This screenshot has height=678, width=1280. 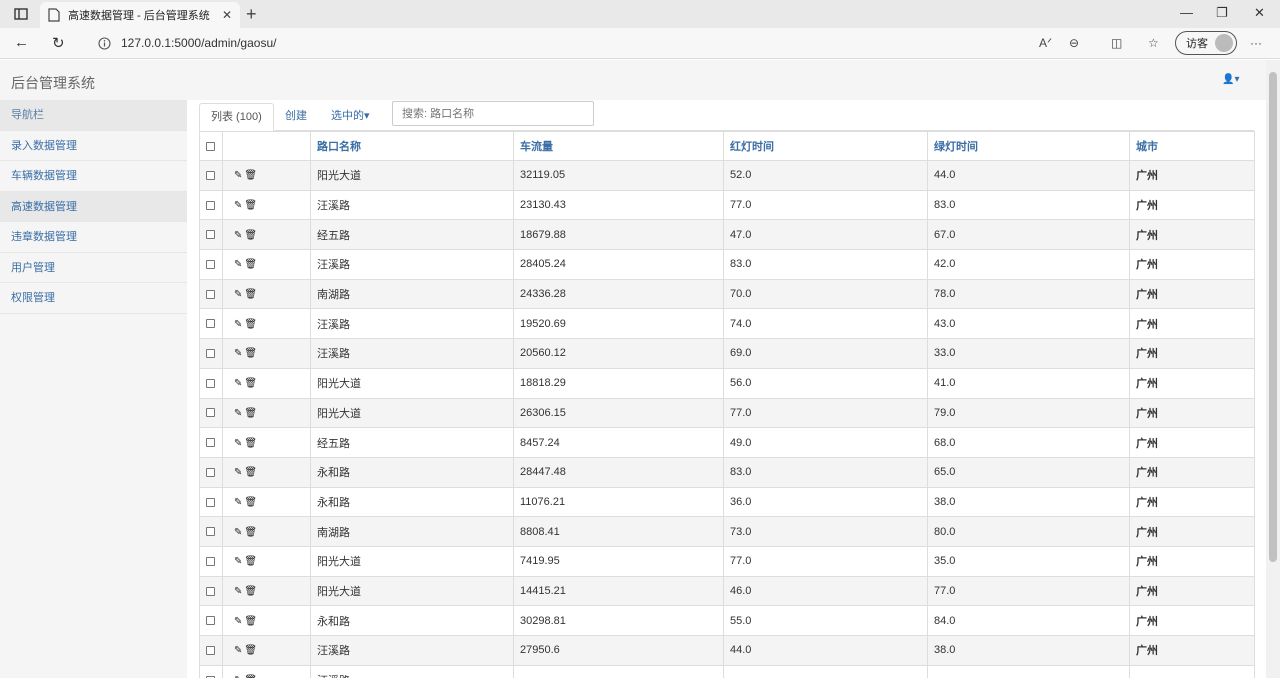 What do you see at coordinates (350, 117) in the screenshot?
I see `tab-selected-dropdown: 选中的▾` at bounding box center [350, 117].